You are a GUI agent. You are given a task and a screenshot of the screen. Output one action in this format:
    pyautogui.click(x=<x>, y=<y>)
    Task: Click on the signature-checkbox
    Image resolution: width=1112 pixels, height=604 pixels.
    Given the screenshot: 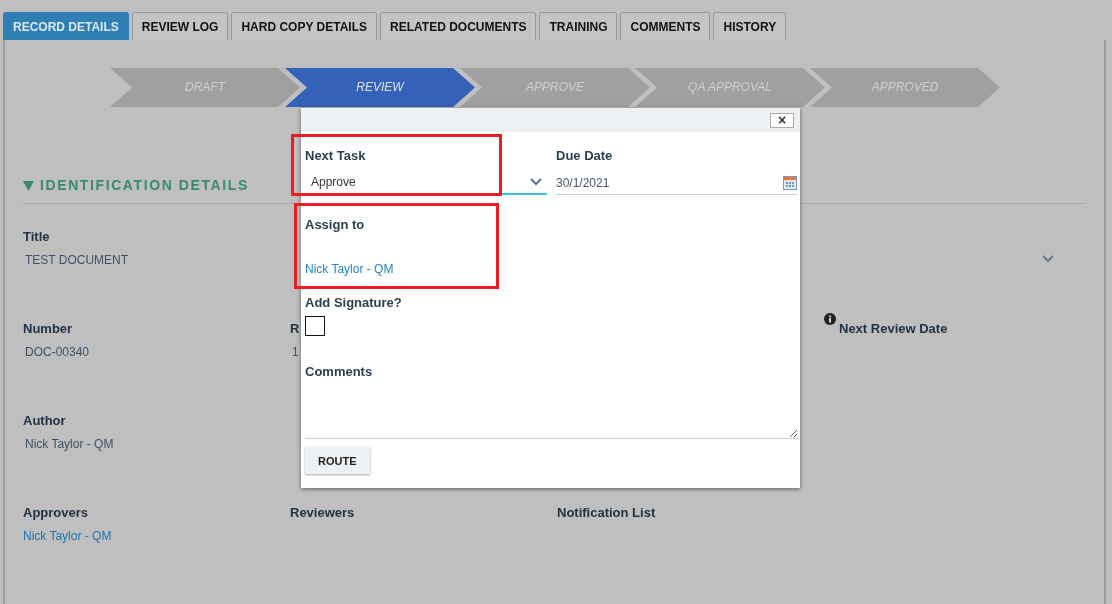 What is the action you would take?
    pyautogui.click(x=315, y=326)
    